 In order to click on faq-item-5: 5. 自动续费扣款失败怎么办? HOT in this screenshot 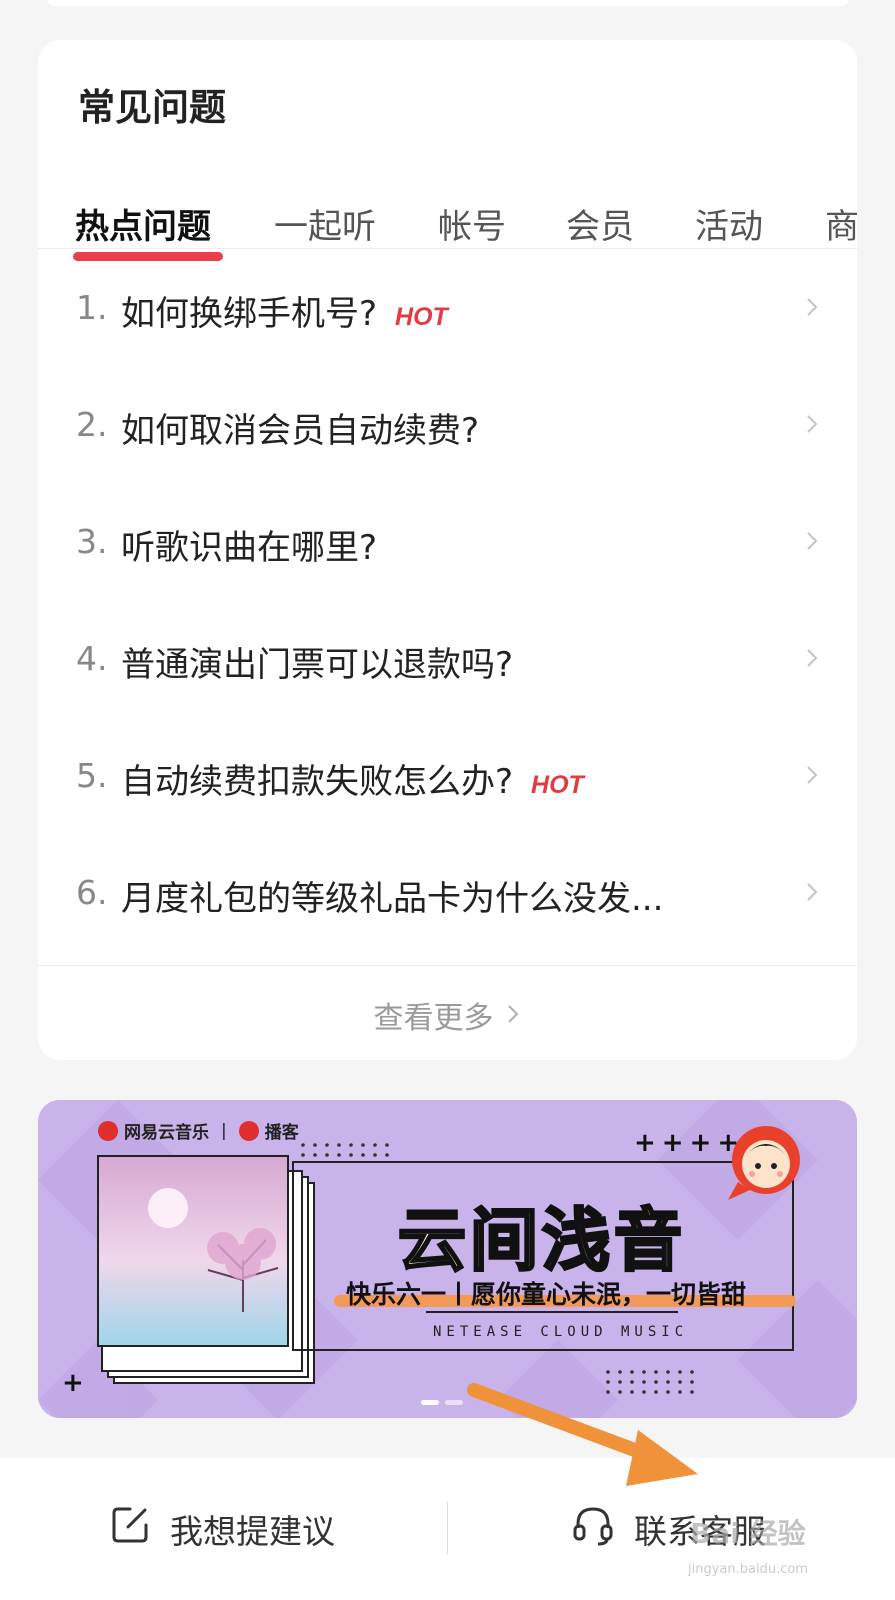, I will do `click(447, 775)`.